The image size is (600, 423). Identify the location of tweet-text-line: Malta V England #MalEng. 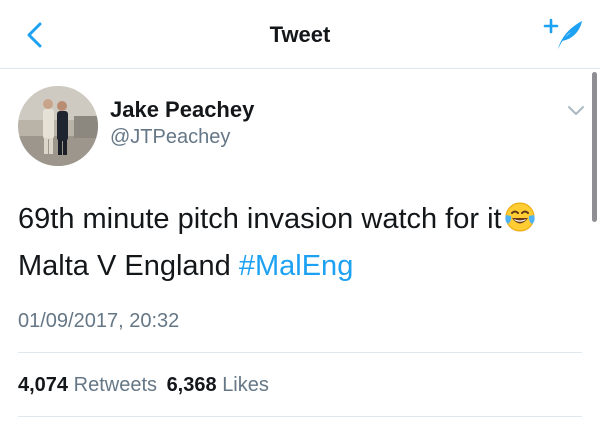
(303, 266).